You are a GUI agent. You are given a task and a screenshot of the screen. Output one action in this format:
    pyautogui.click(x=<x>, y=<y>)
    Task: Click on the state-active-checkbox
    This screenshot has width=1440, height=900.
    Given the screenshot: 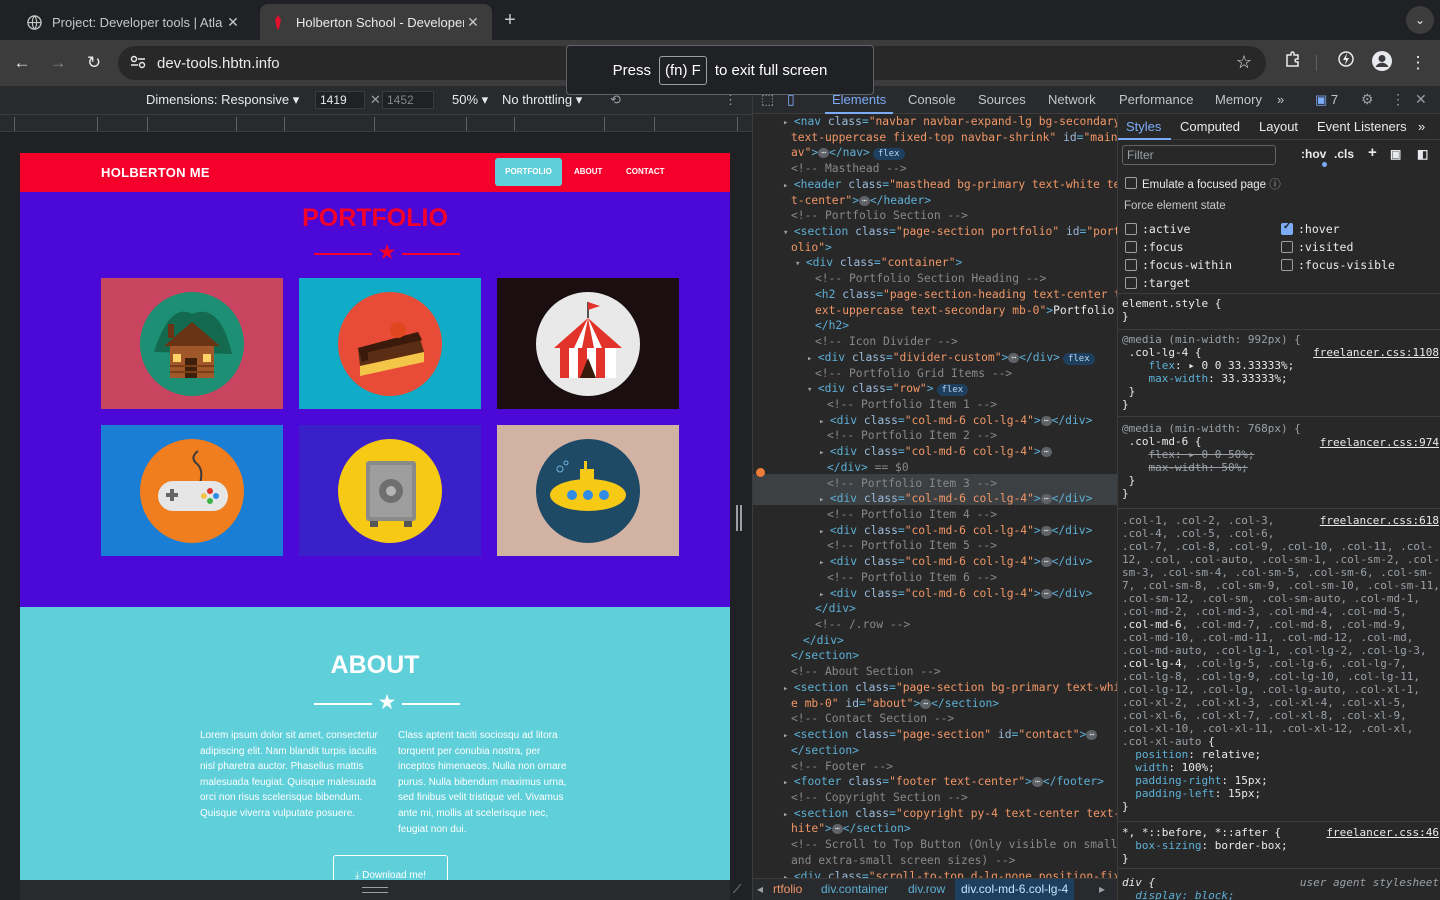 What is the action you would take?
    pyautogui.click(x=1131, y=229)
    